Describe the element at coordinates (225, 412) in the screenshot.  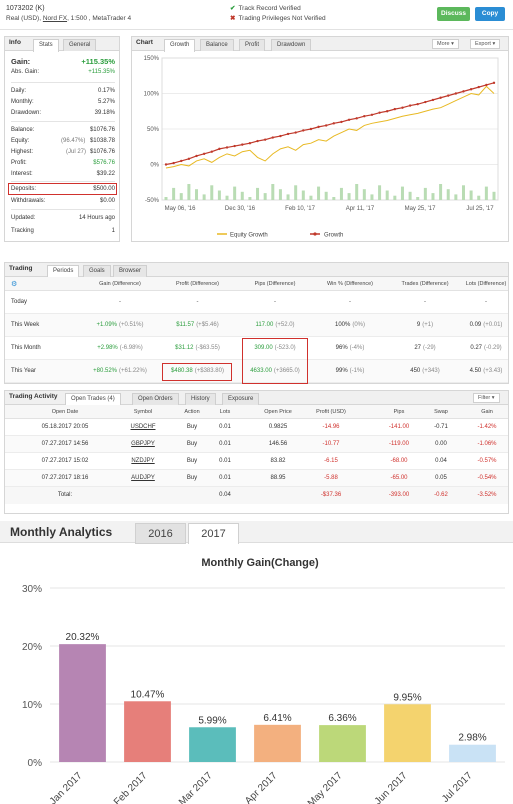
I see `column-header: Lots` at that location.